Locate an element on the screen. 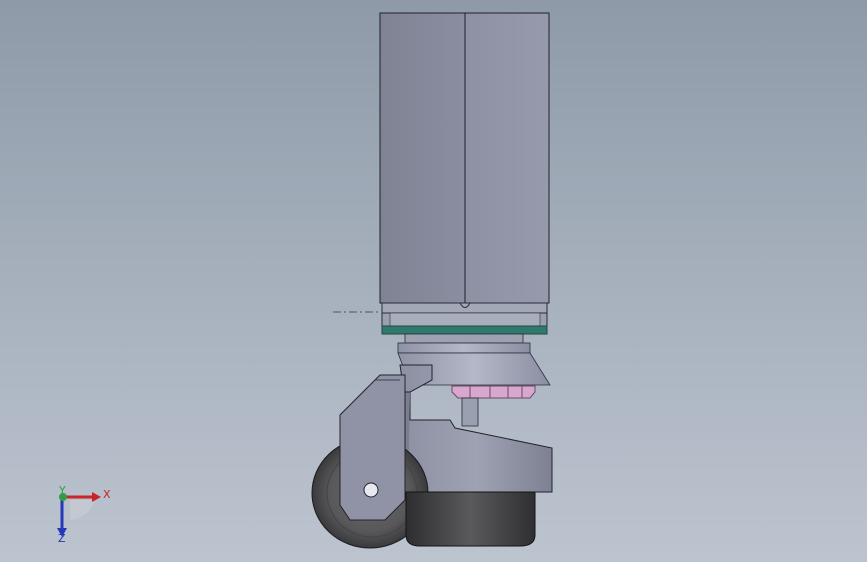 The width and height of the screenshot is (867, 562). post-left-face is located at coordinates (422, 158).